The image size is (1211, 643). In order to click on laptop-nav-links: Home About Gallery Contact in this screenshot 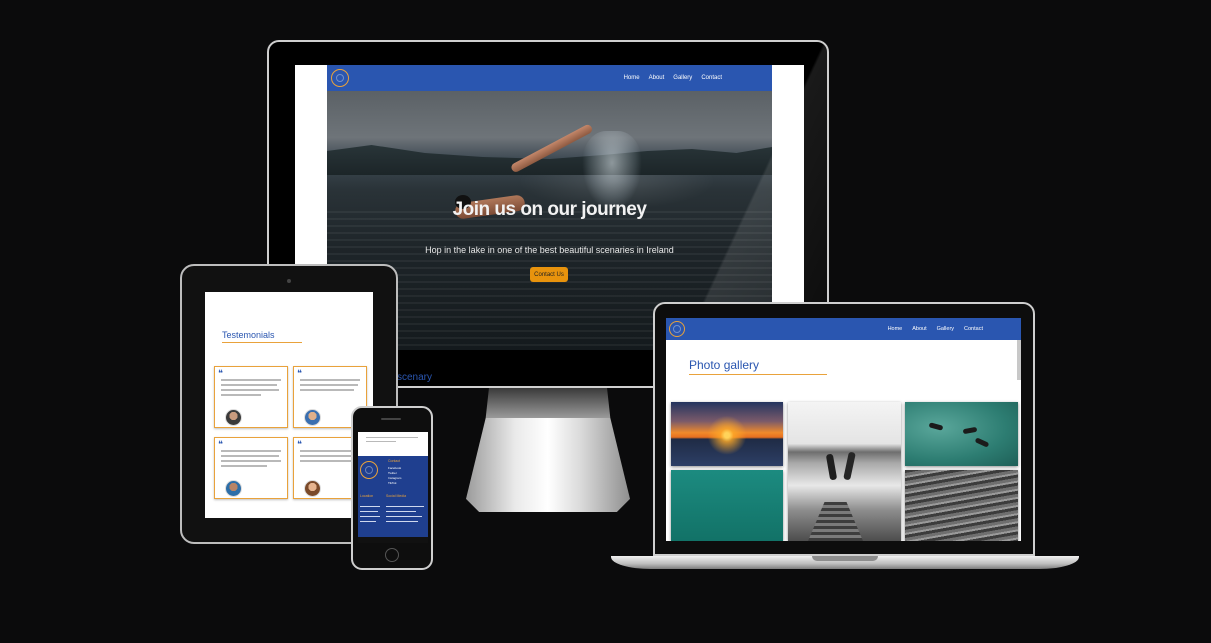, I will do `click(930, 329)`.